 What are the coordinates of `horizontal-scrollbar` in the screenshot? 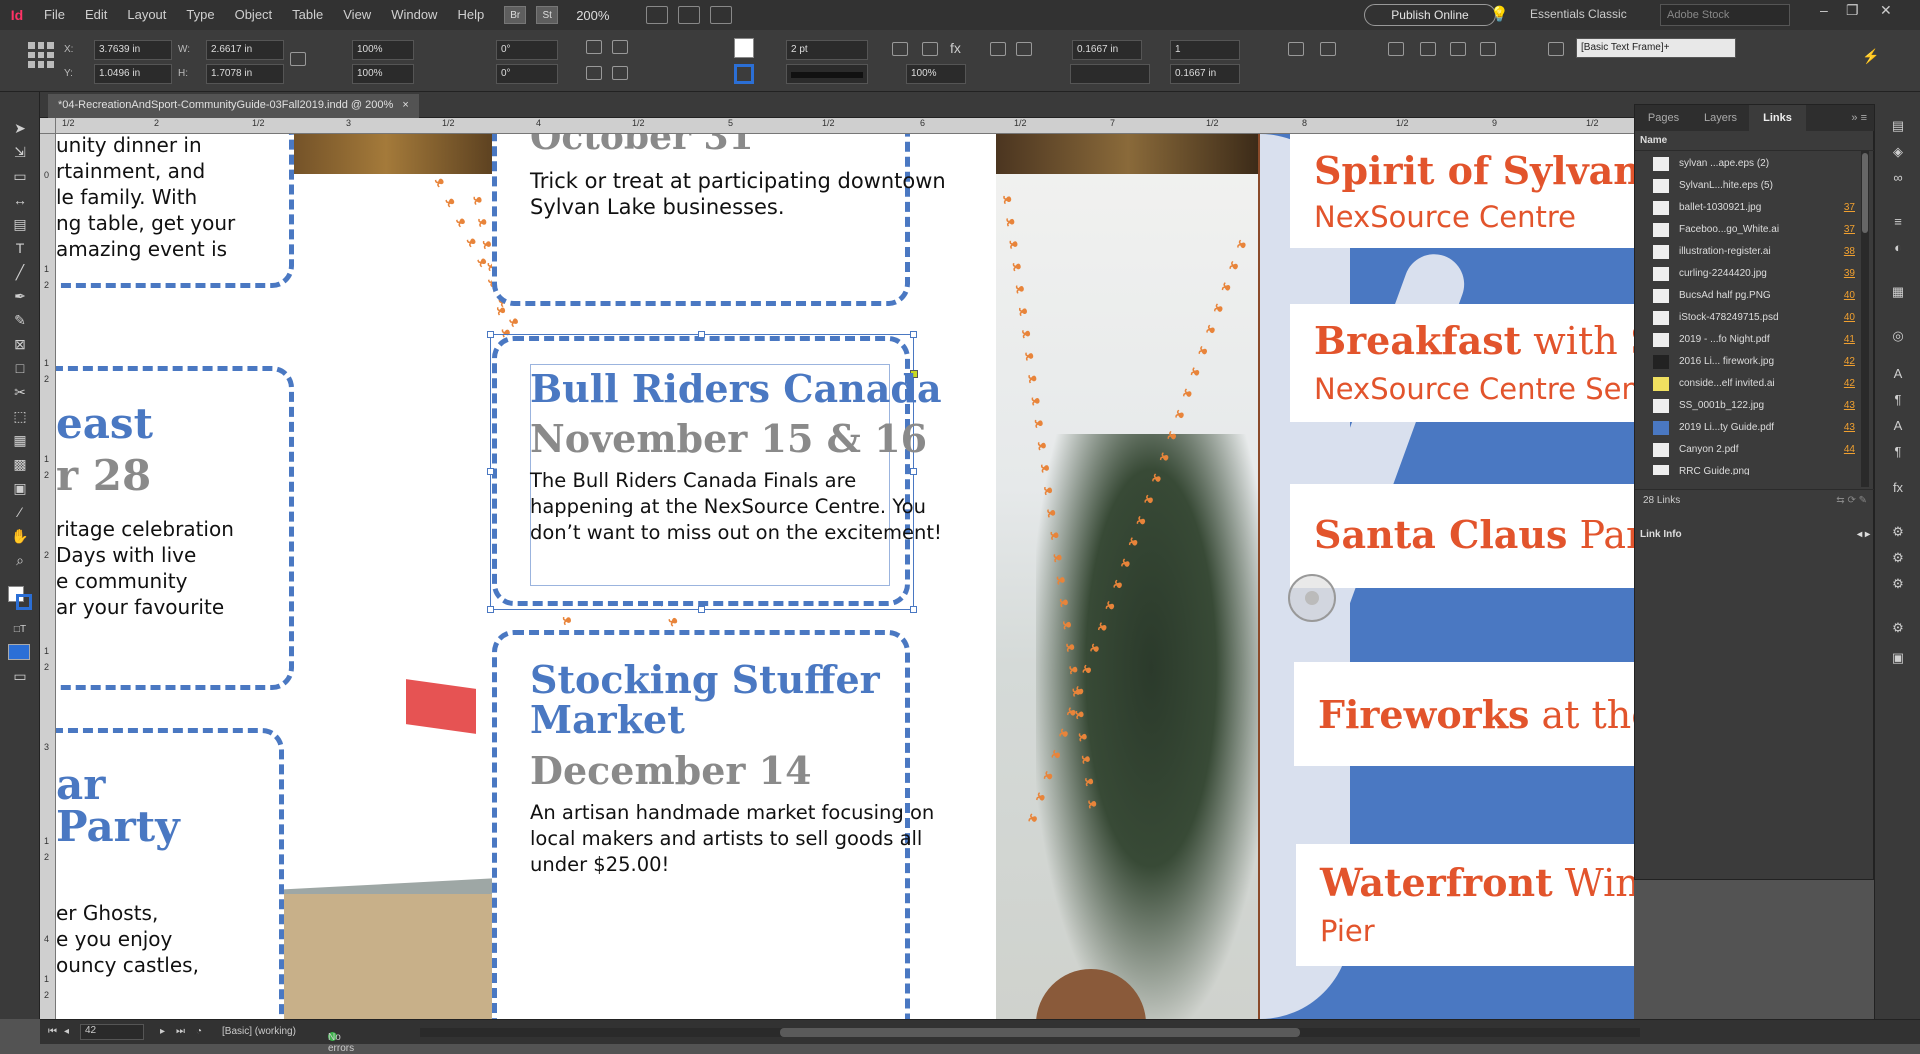 It's located at (1030, 1032).